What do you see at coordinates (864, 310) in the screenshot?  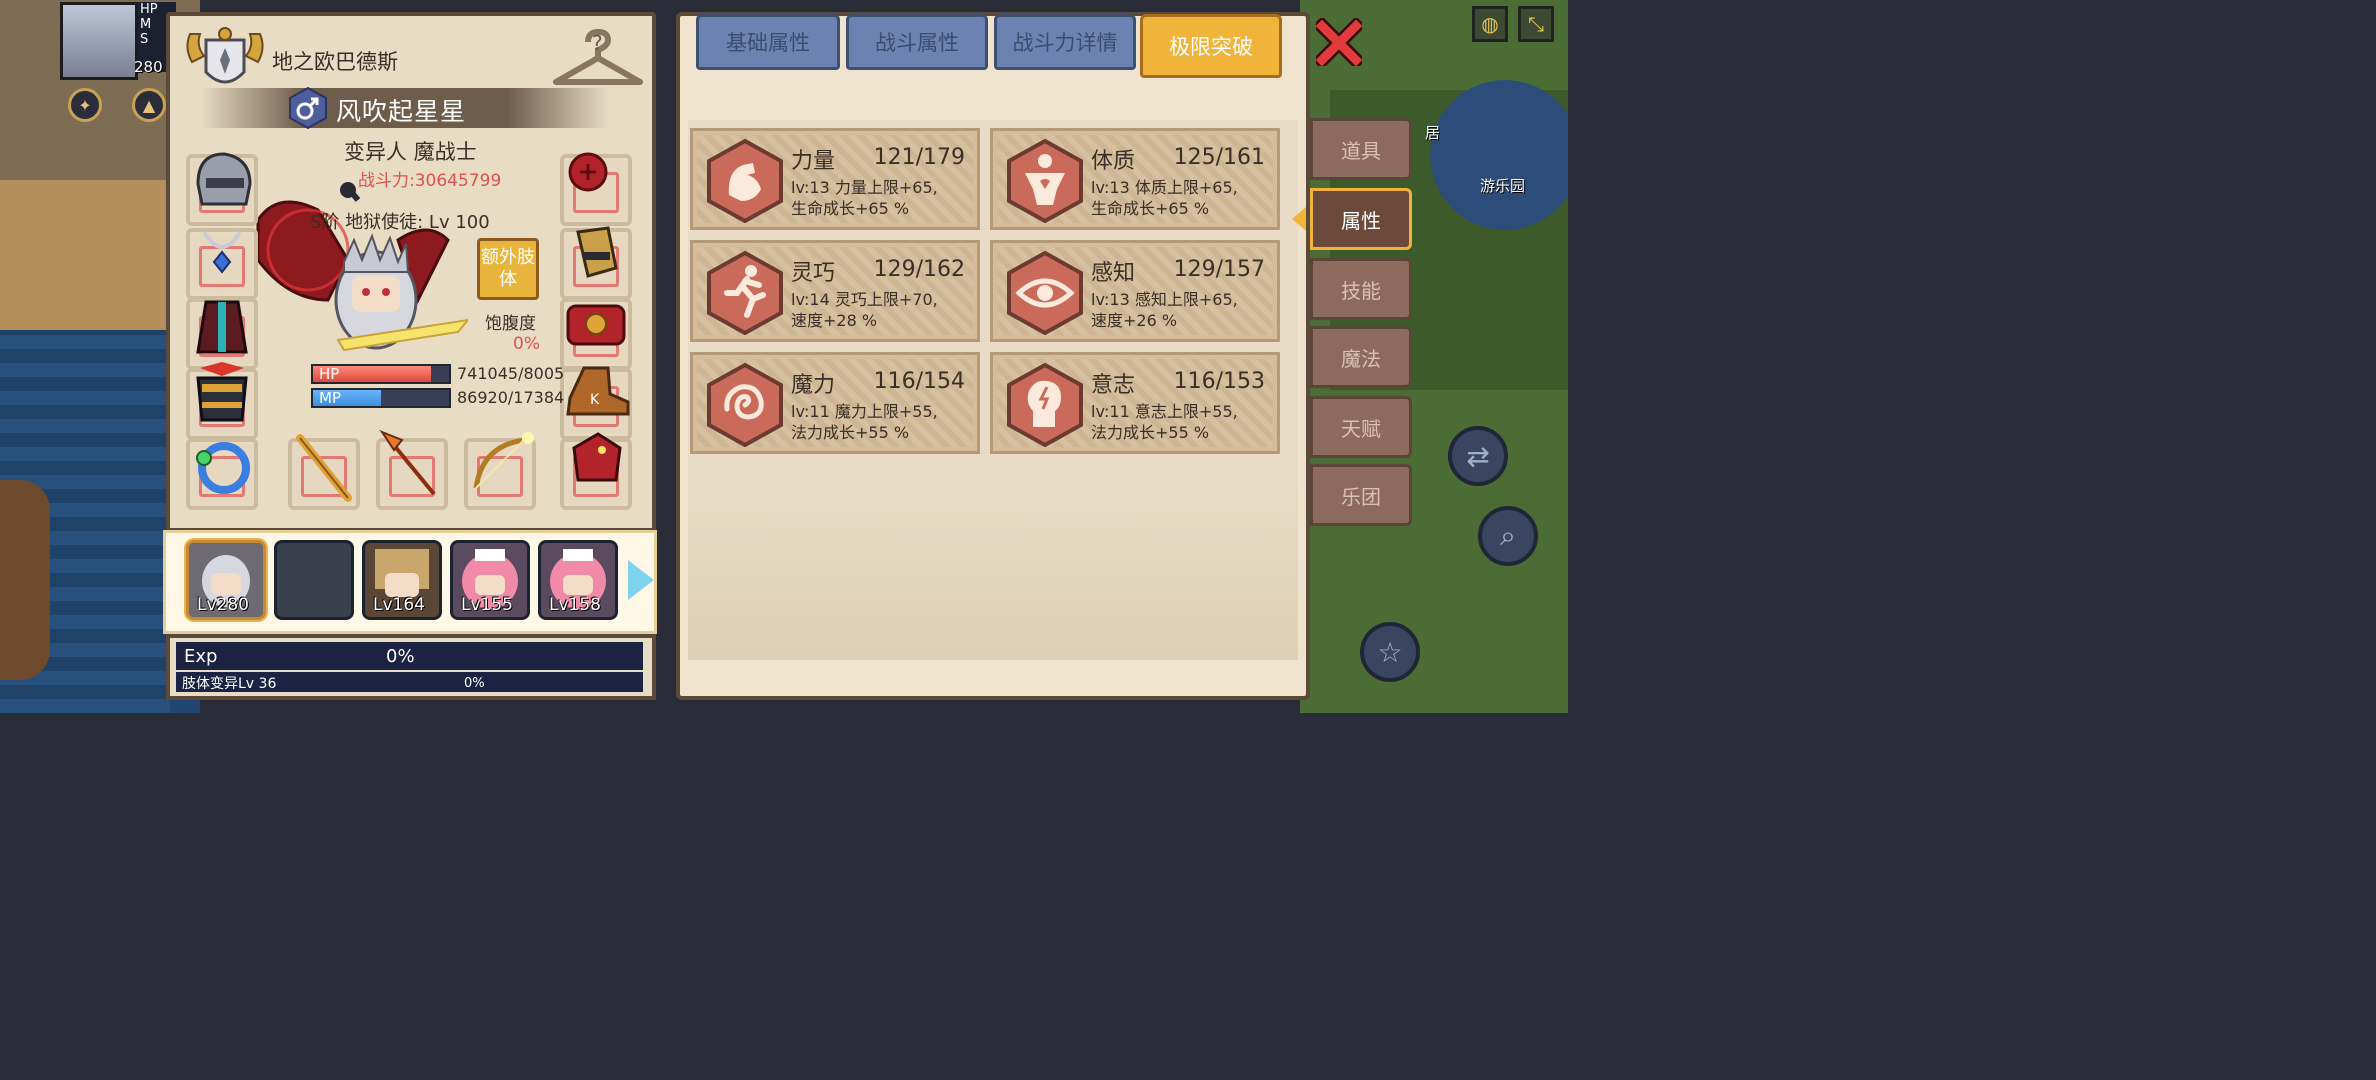 I see `attribute-desc: lv:14 灵巧上限+70, 速度+28 %` at bounding box center [864, 310].